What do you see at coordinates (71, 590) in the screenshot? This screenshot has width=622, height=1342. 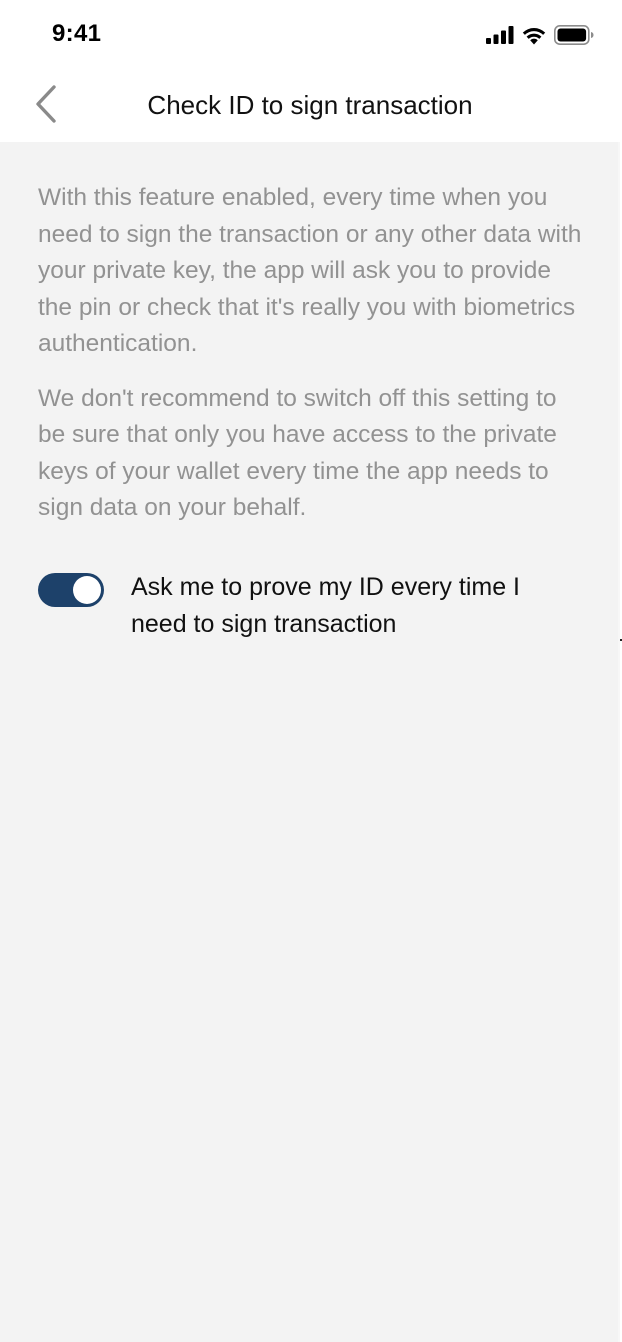 I see `id-check-toggle` at bounding box center [71, 590].